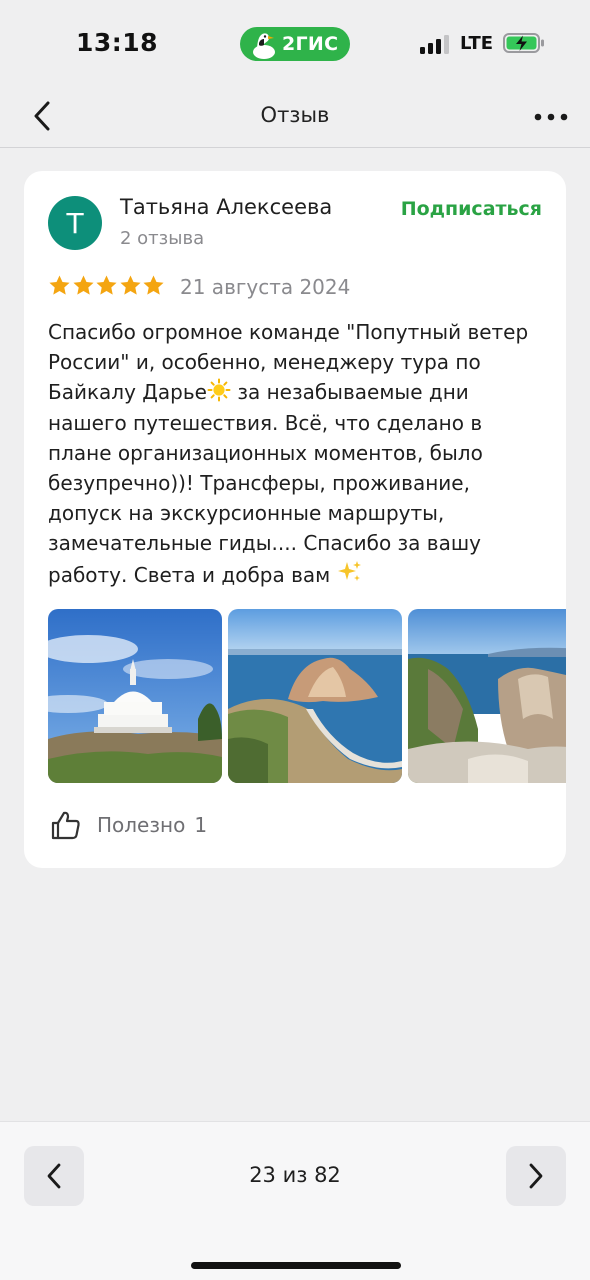 Image resolution: width=590 pixels, height=1280 pixels. I want to click on sun-emoji, so click(219, 390).